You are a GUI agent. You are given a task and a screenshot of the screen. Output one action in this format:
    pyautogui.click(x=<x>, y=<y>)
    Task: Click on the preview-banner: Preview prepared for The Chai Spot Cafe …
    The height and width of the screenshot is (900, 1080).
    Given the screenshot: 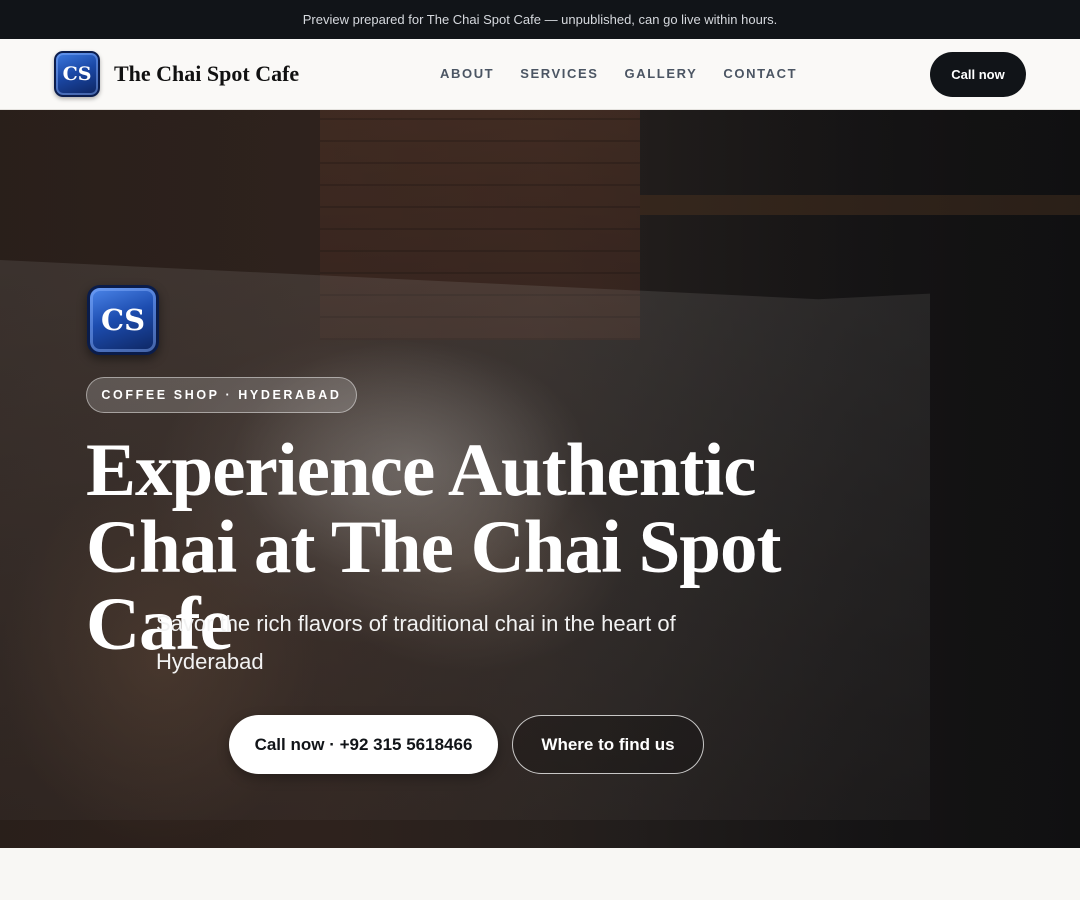 What is the action you would take?
    pyautogui.click(x=540, y=19)
    